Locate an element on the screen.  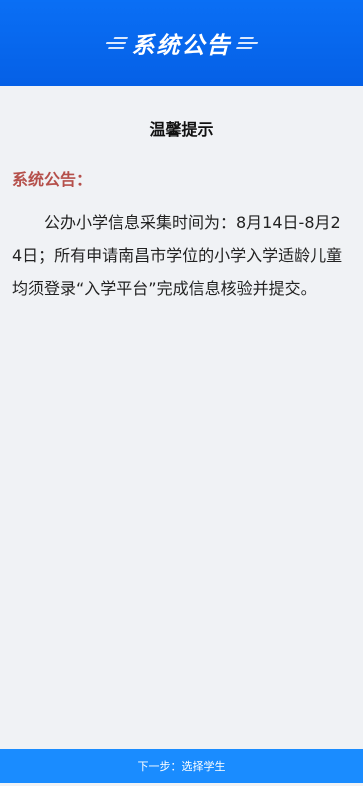
notice-label: 系统公告： is located at coordinates (52, 179).